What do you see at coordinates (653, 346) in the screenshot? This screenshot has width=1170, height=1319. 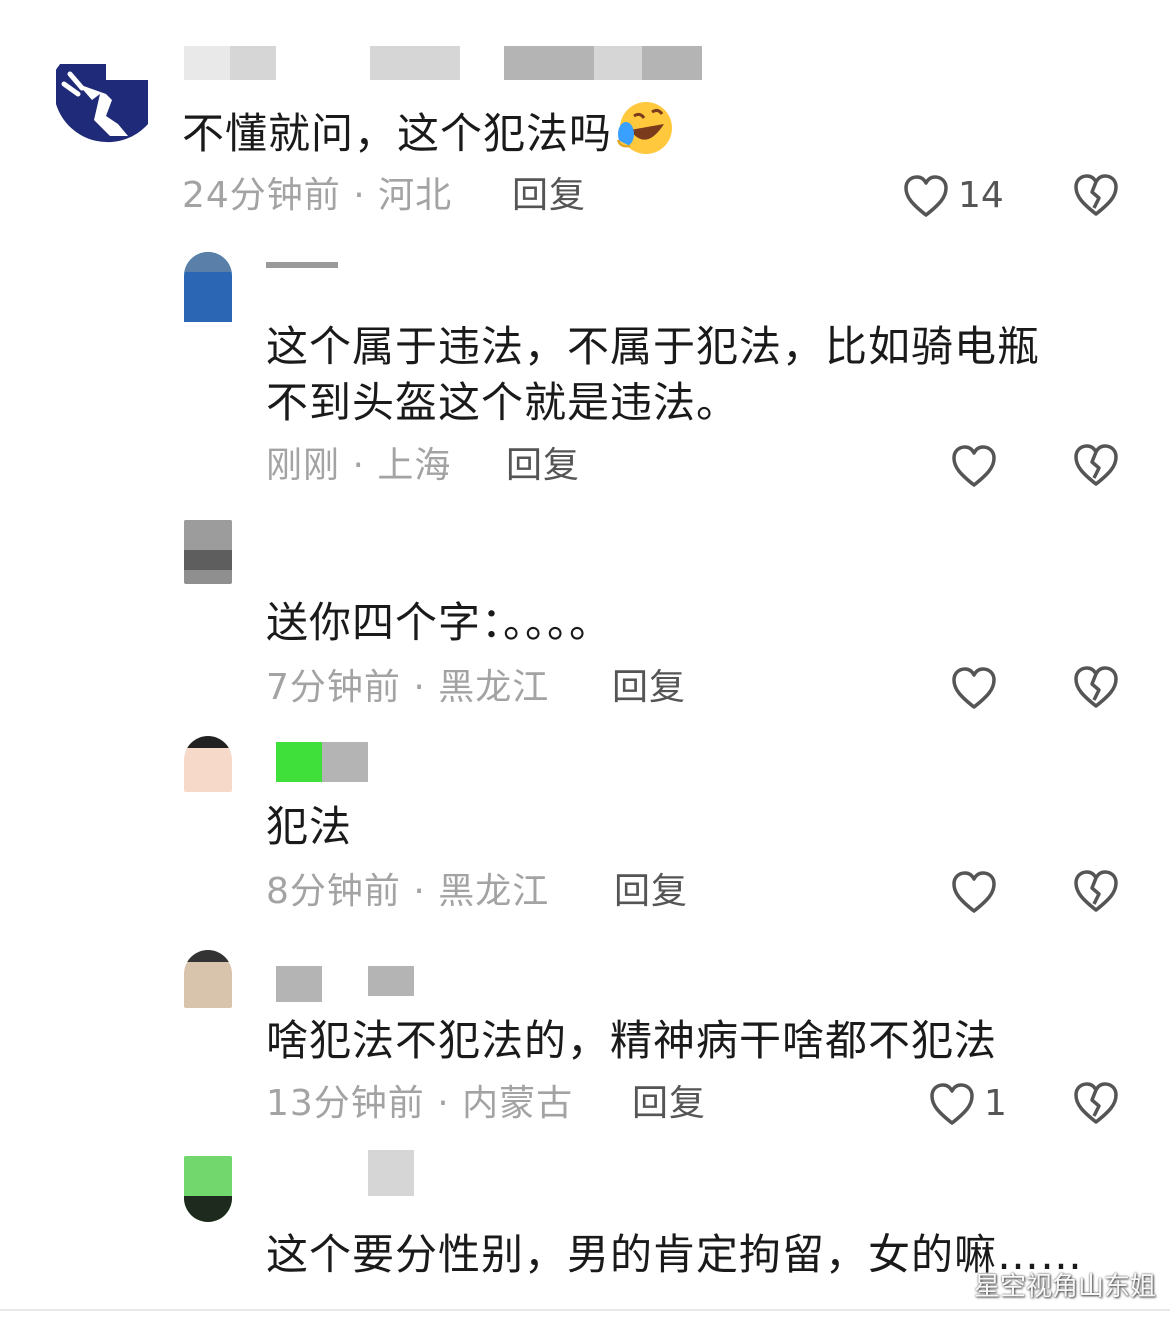 I see `comment-text: 这个属于违法，不属于犯法，比如骑电瓶` at bounding box center [653, 346].